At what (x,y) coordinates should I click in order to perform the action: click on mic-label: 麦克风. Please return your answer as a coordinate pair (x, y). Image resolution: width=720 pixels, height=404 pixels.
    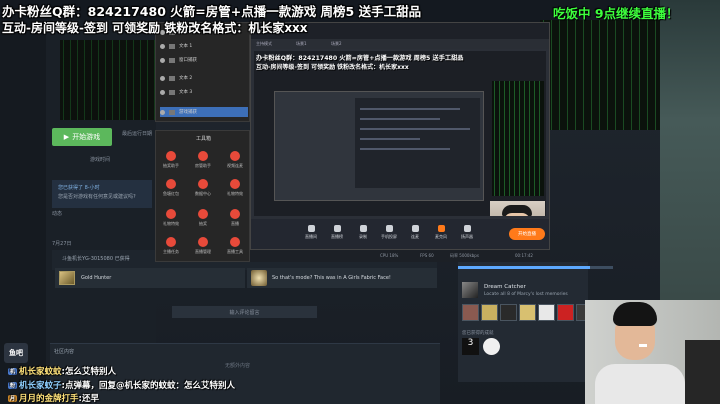
    Looking at the image, I should click on (441, 236).